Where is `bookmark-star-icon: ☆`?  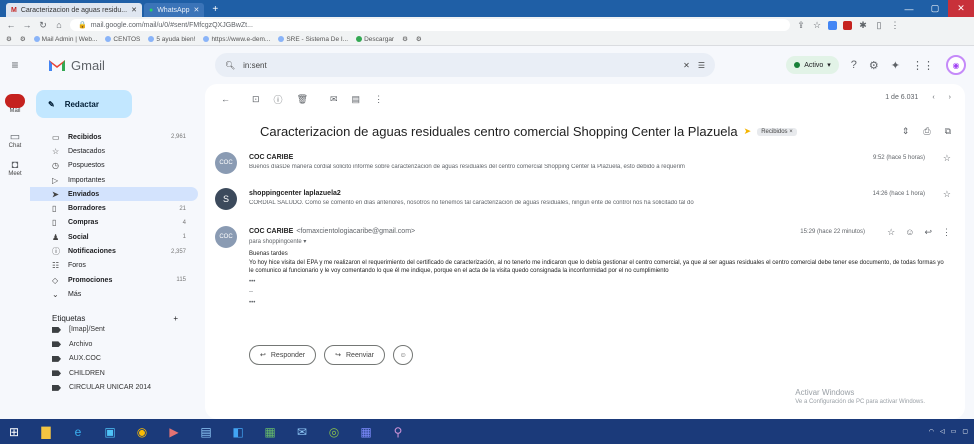
bookmark-star-icon: ☆ is located at coordinates (817, 25).